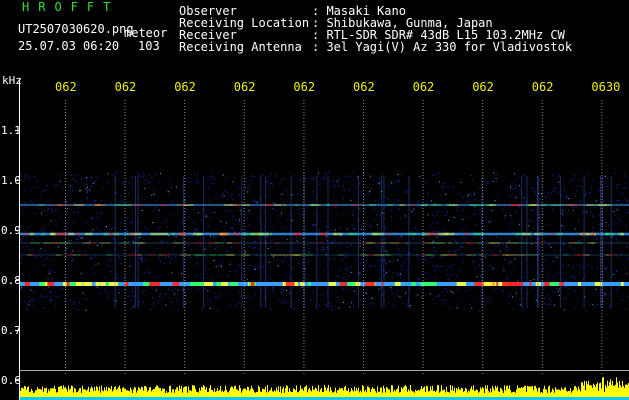  What do you see at coordinates (12, 80) in the screenshot?
I see `freq-unit-label: kHz` at bounding box center [12, 80].